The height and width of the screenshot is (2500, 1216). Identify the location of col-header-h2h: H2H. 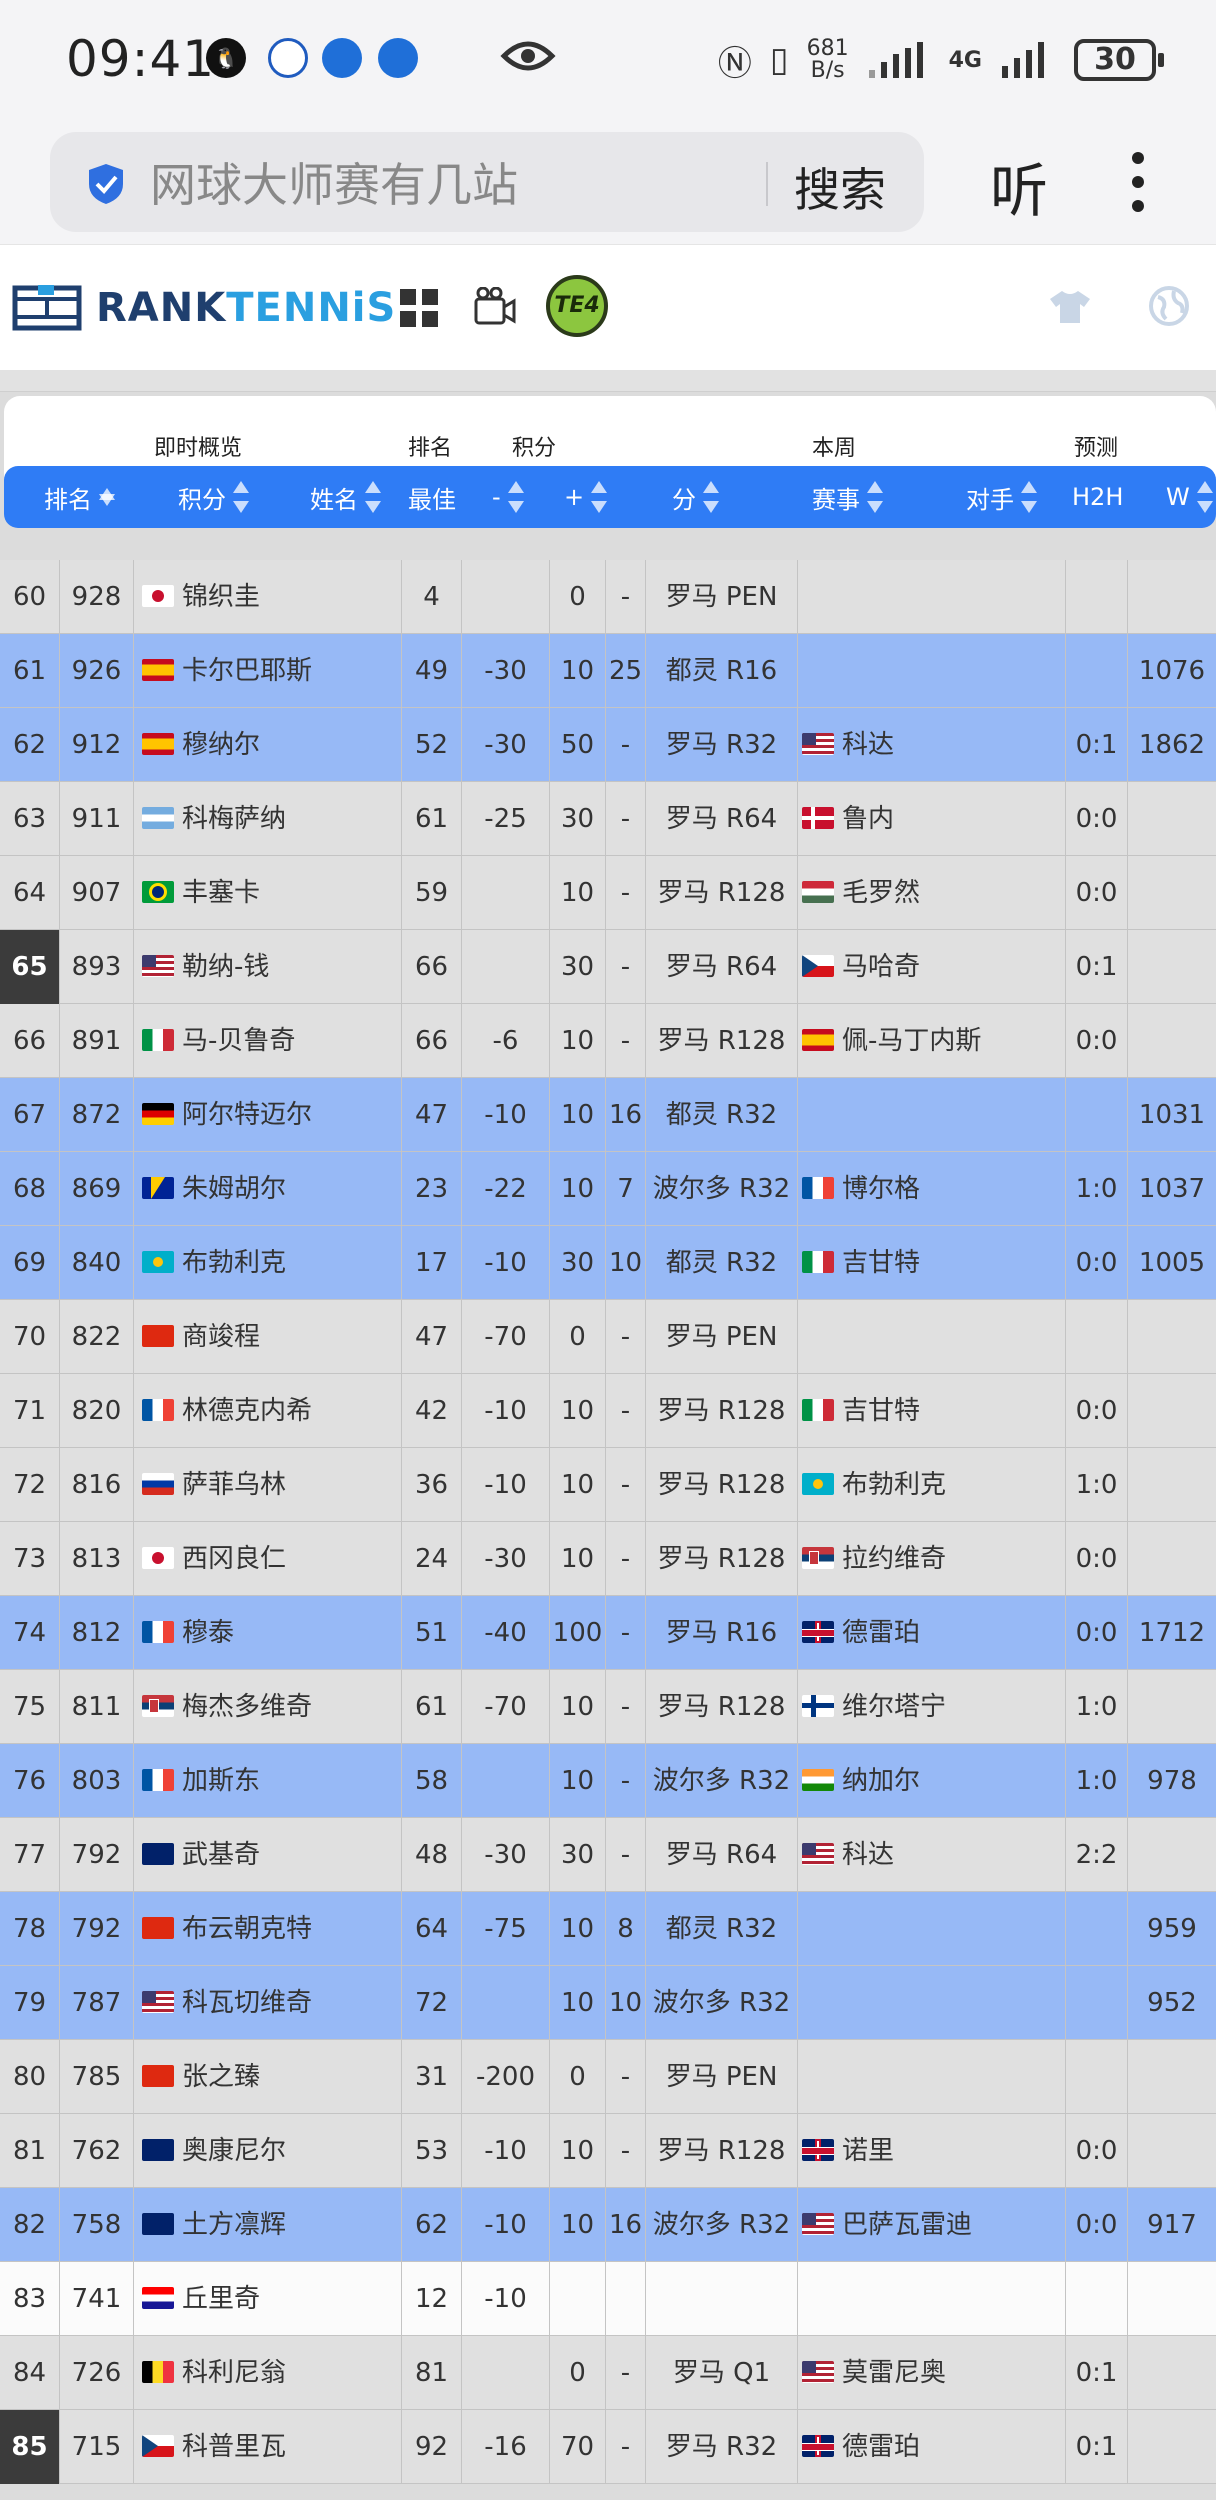
(1097, 497).